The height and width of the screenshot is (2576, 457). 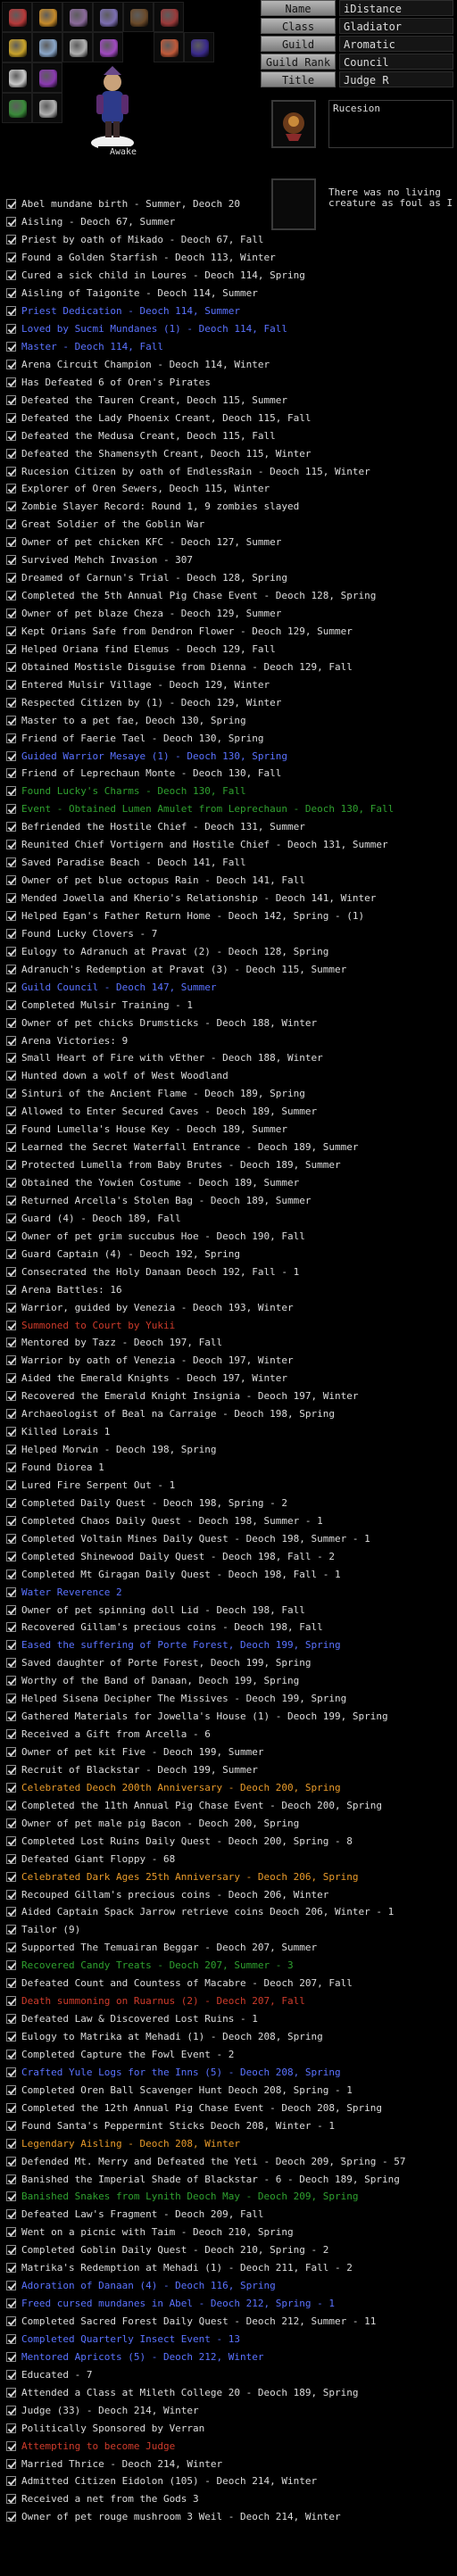 I want to click on equip-slot-coat, so click(x=199, y=47).